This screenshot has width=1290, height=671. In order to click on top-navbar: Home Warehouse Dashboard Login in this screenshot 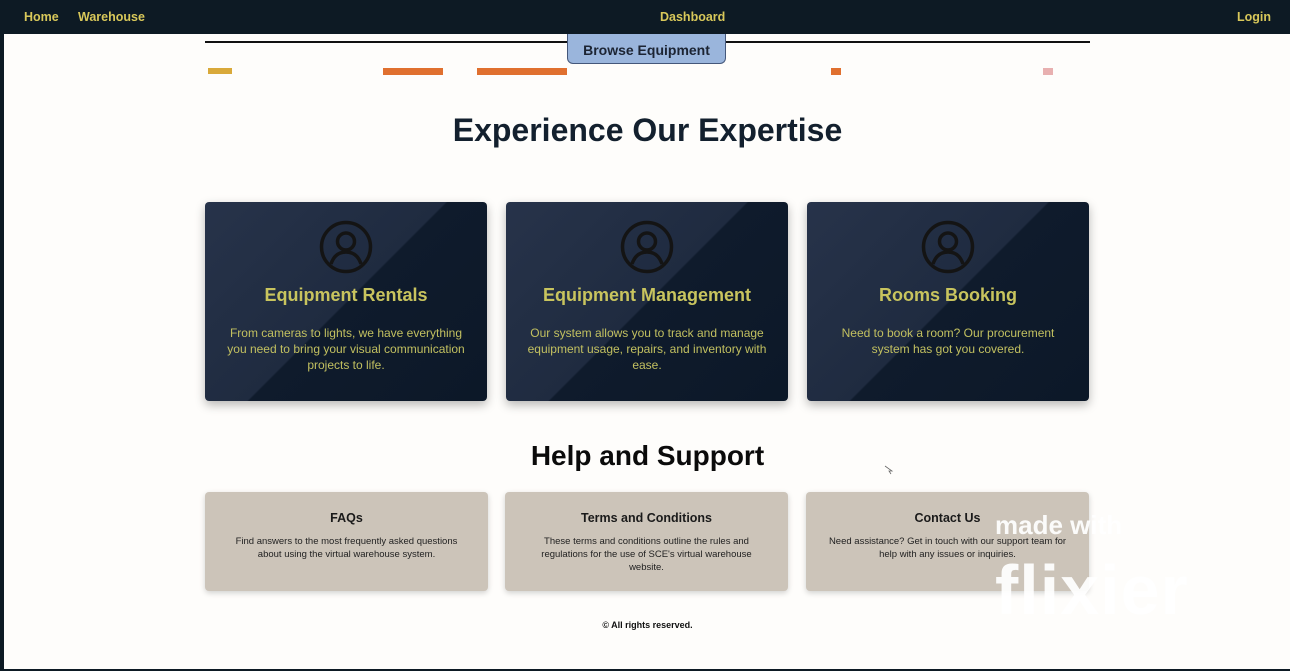, I will do `click(645, 17)`.